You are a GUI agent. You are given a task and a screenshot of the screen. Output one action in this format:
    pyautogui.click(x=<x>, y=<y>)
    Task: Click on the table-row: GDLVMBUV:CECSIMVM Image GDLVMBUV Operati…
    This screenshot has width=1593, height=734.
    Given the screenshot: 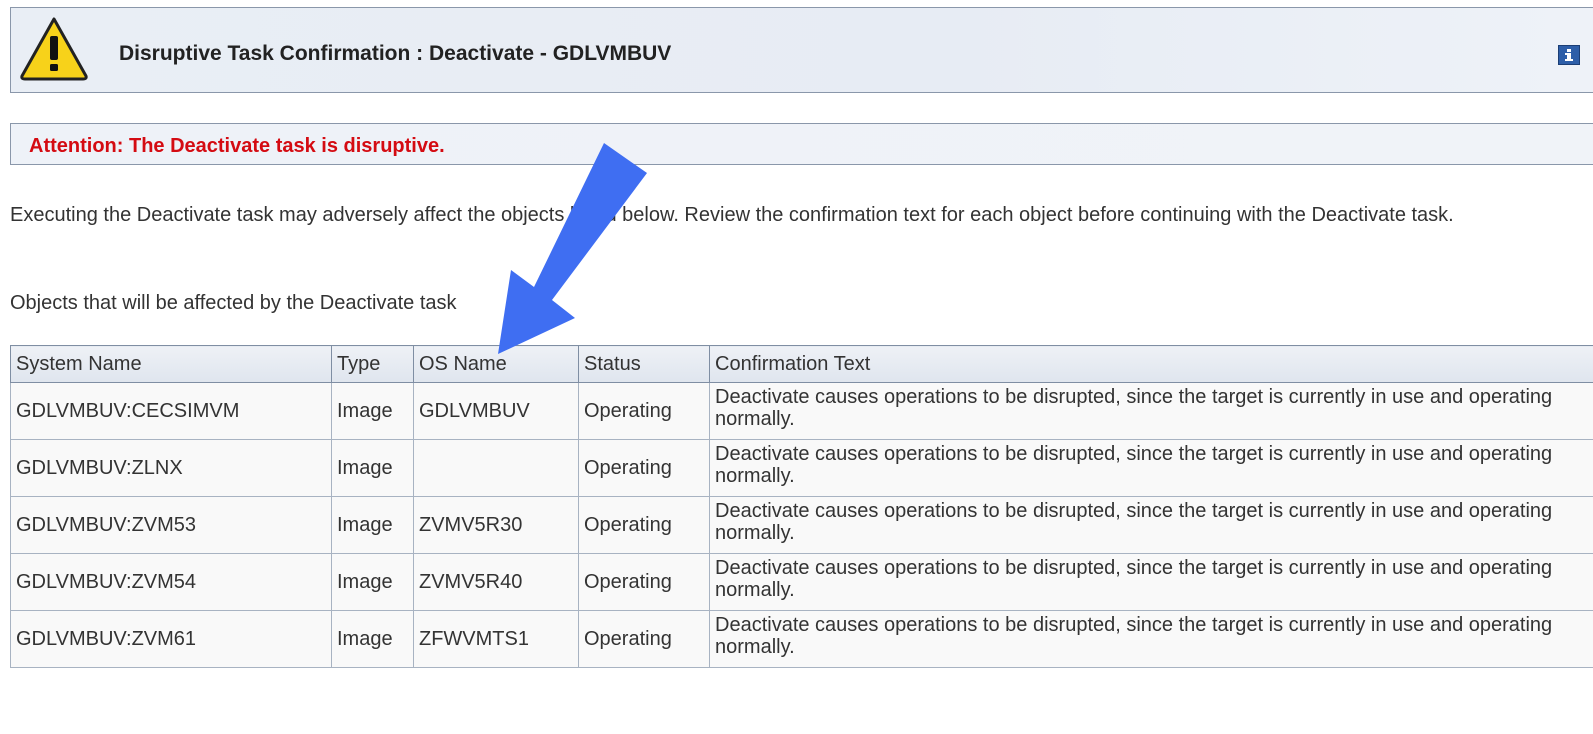 What is the action you would take?
    pyautogui.click(x=801, y=411)
    